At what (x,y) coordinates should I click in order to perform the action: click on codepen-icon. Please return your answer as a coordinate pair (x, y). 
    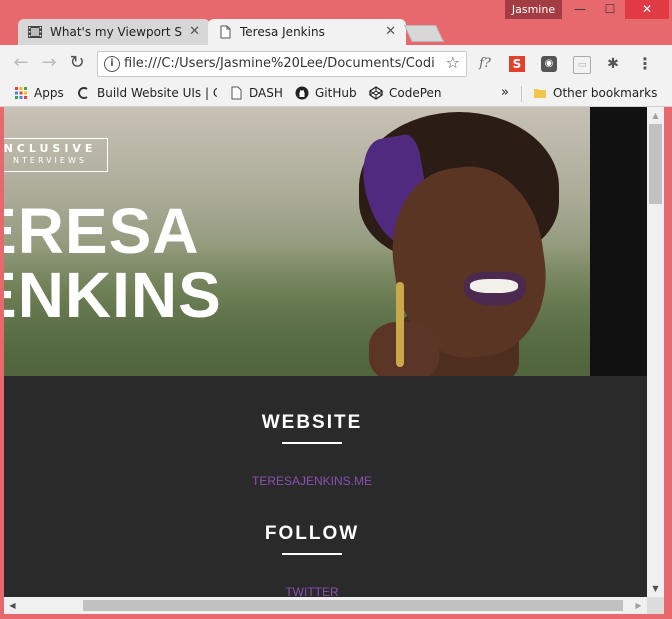
    Looking at the image, I should click on (376, 93).